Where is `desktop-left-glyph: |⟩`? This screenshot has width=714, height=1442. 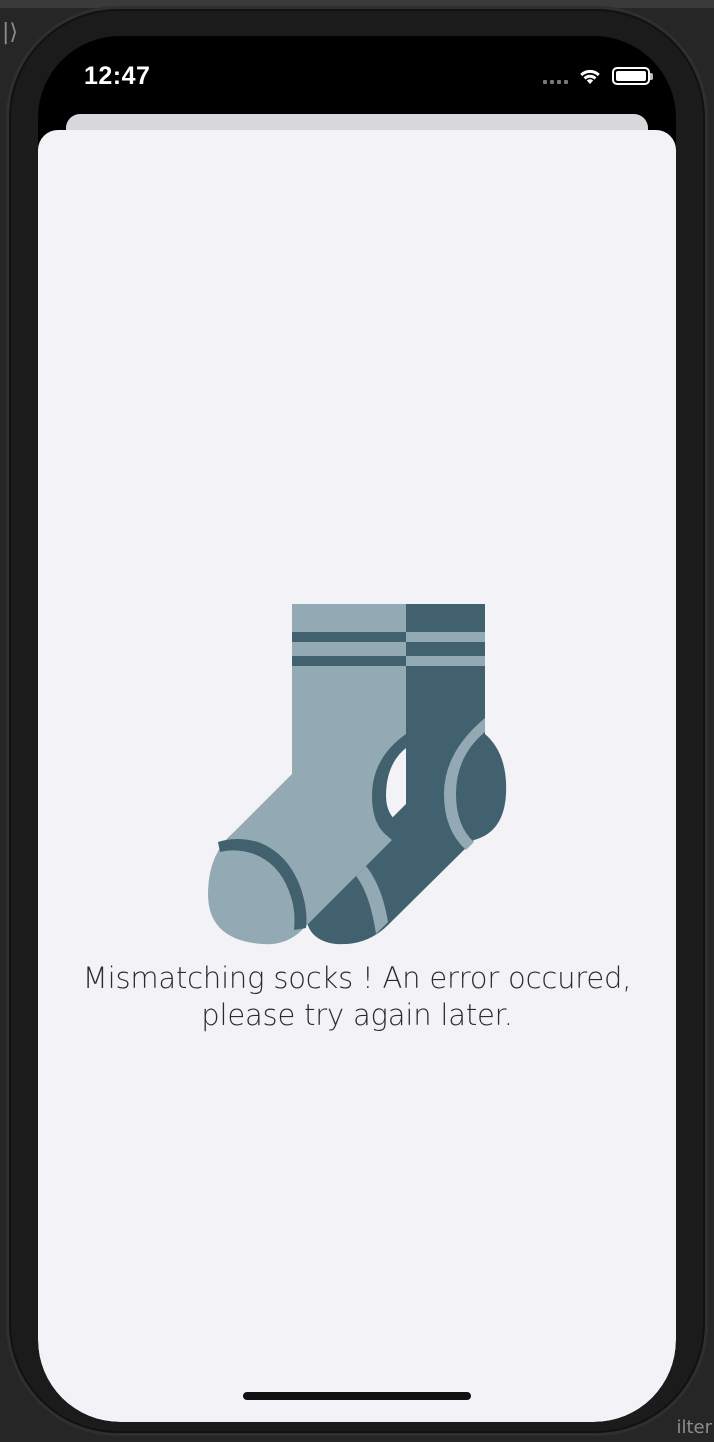
desktop-left-glyph: |⟩ is located at coordinates (10, 32).